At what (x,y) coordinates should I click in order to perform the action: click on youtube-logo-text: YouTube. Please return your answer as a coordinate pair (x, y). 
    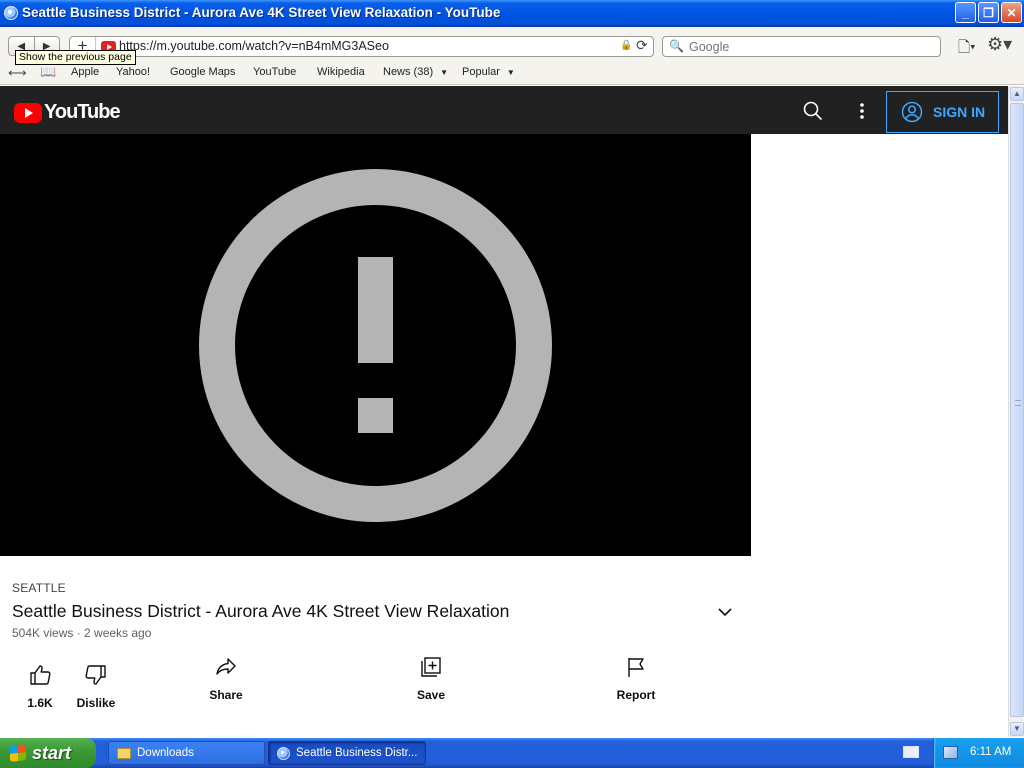
    Looking at the image, I should click on (82, 112).